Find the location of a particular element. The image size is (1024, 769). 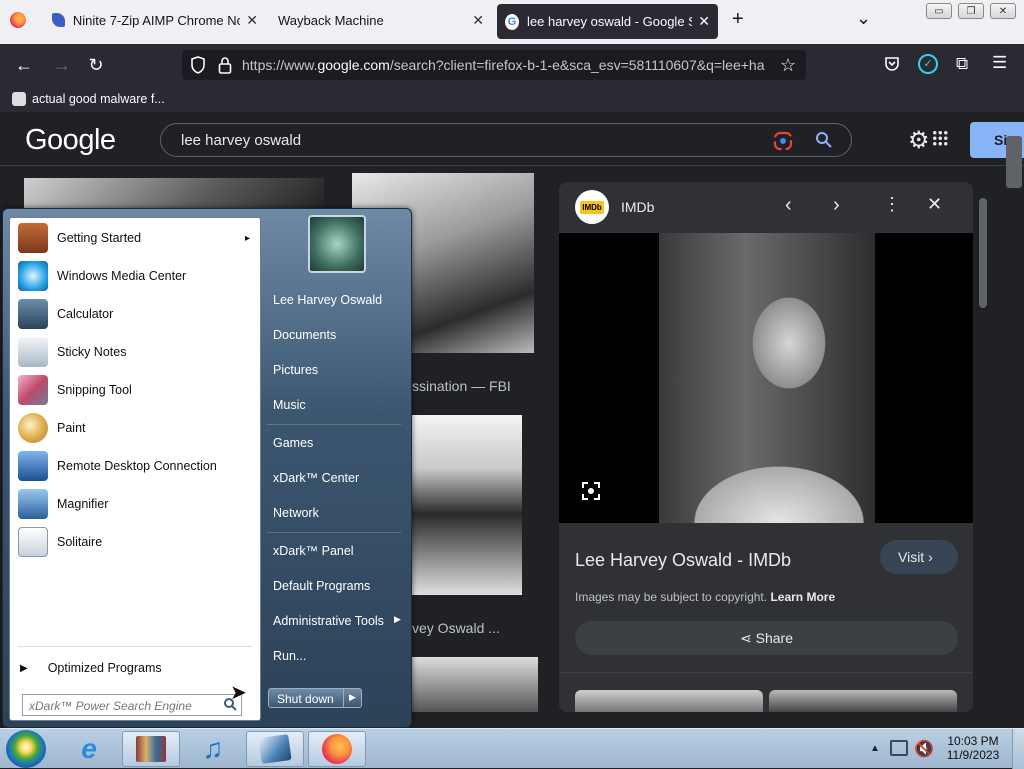

hamburger-menu-icon: ☰ is located at coordinates (999, 63).